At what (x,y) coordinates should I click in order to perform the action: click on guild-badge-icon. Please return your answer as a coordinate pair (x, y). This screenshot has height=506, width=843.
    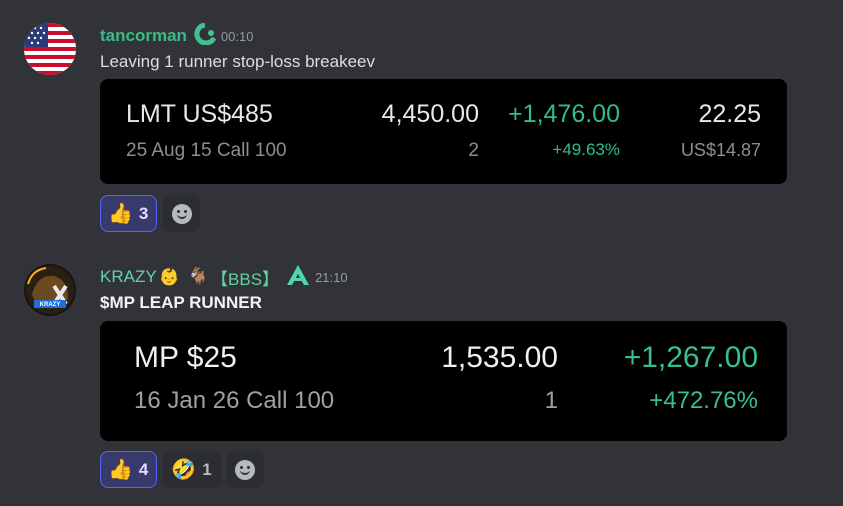
    Looking at the image, I should click on (205, 36).